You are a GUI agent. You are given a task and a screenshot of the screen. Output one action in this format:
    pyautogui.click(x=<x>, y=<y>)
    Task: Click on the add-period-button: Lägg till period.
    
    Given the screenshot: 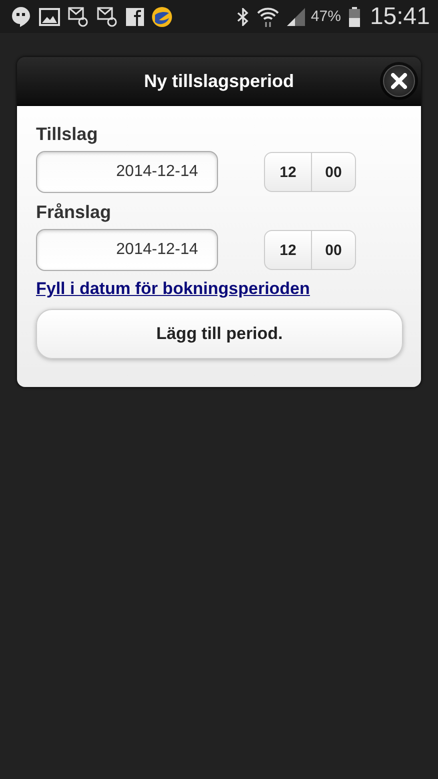 What is the action you would take?
    pyautogui.click(x=219, y=334)
    